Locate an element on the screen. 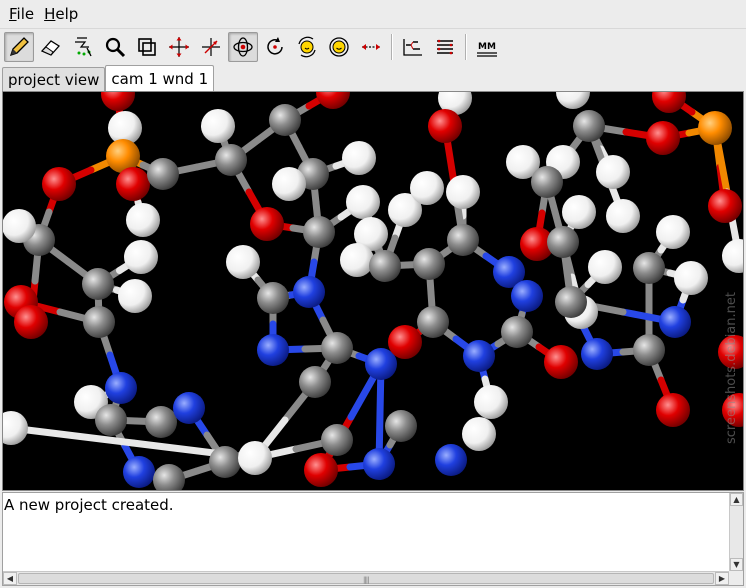 The image size is (746, 588). select-icon is located at coordinates (83, 46).